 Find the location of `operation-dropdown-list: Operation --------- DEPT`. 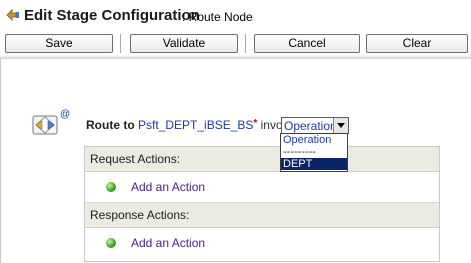

operation-dropdown-list: Operation --------- DEPT is located at coordinates (314, 152).